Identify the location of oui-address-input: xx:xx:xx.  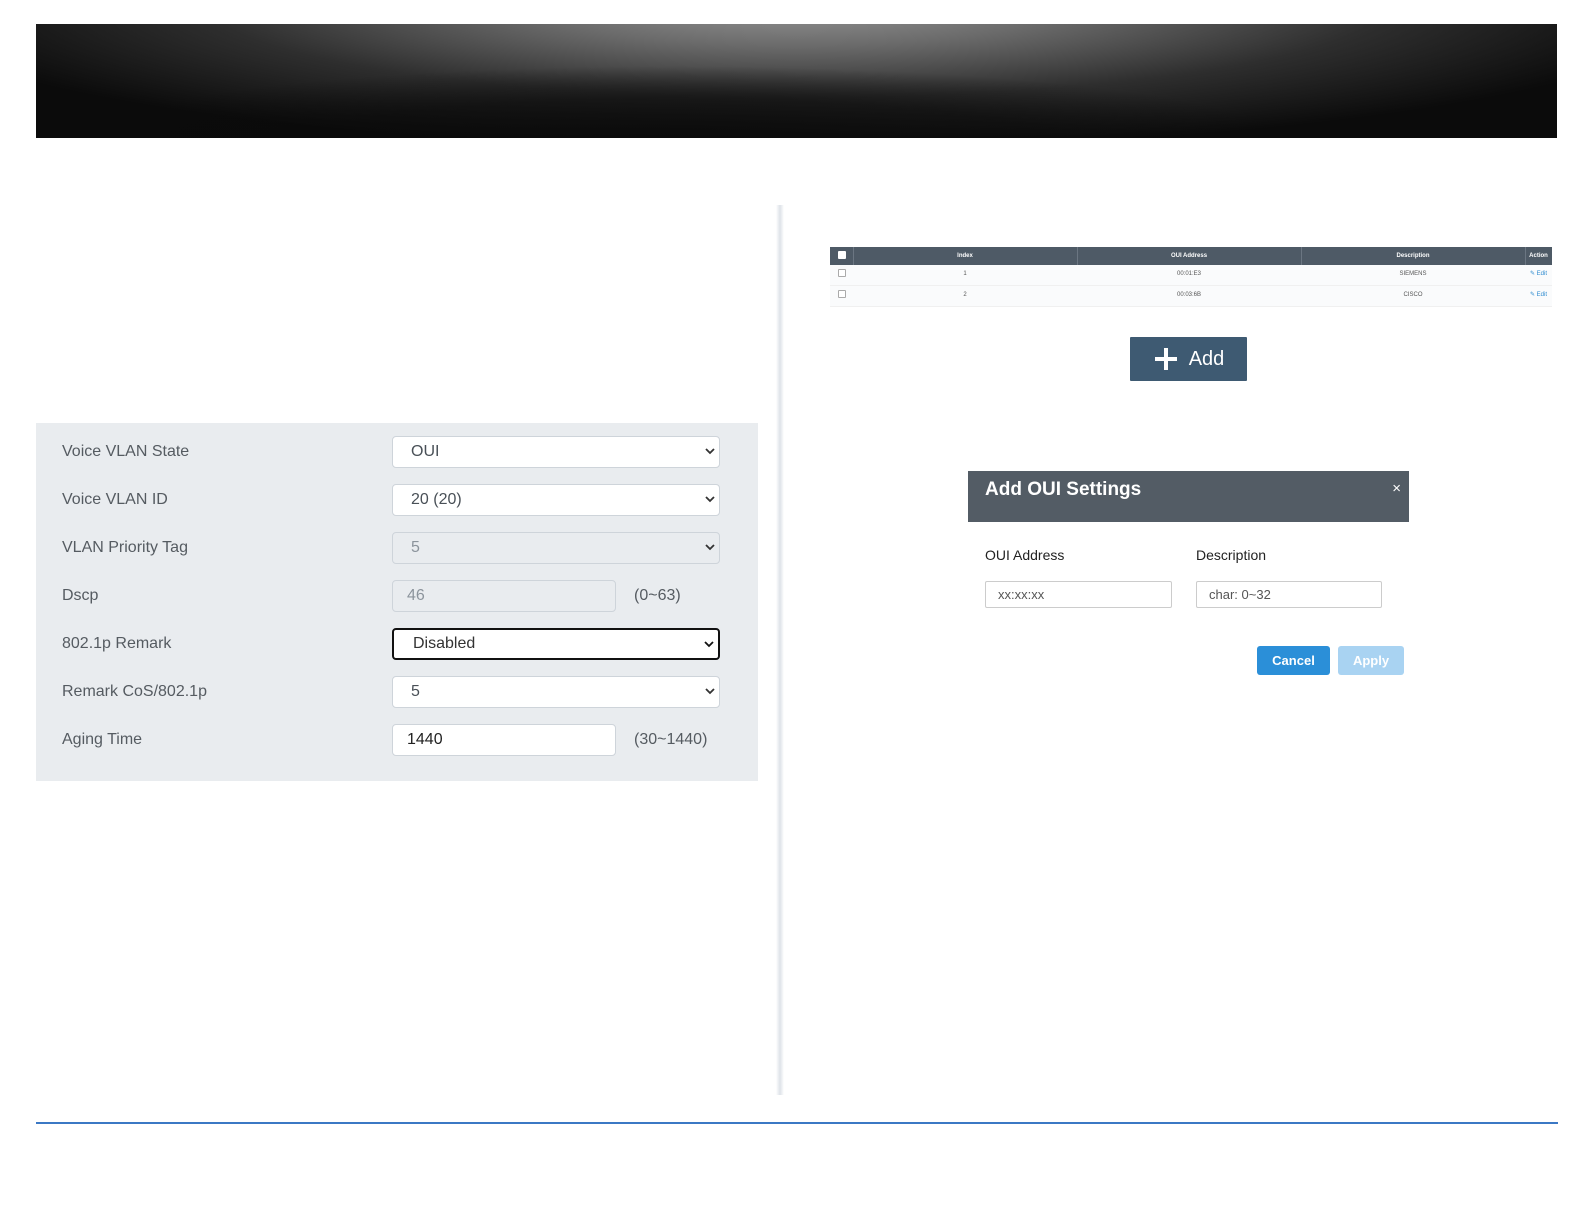
(1078, 594).